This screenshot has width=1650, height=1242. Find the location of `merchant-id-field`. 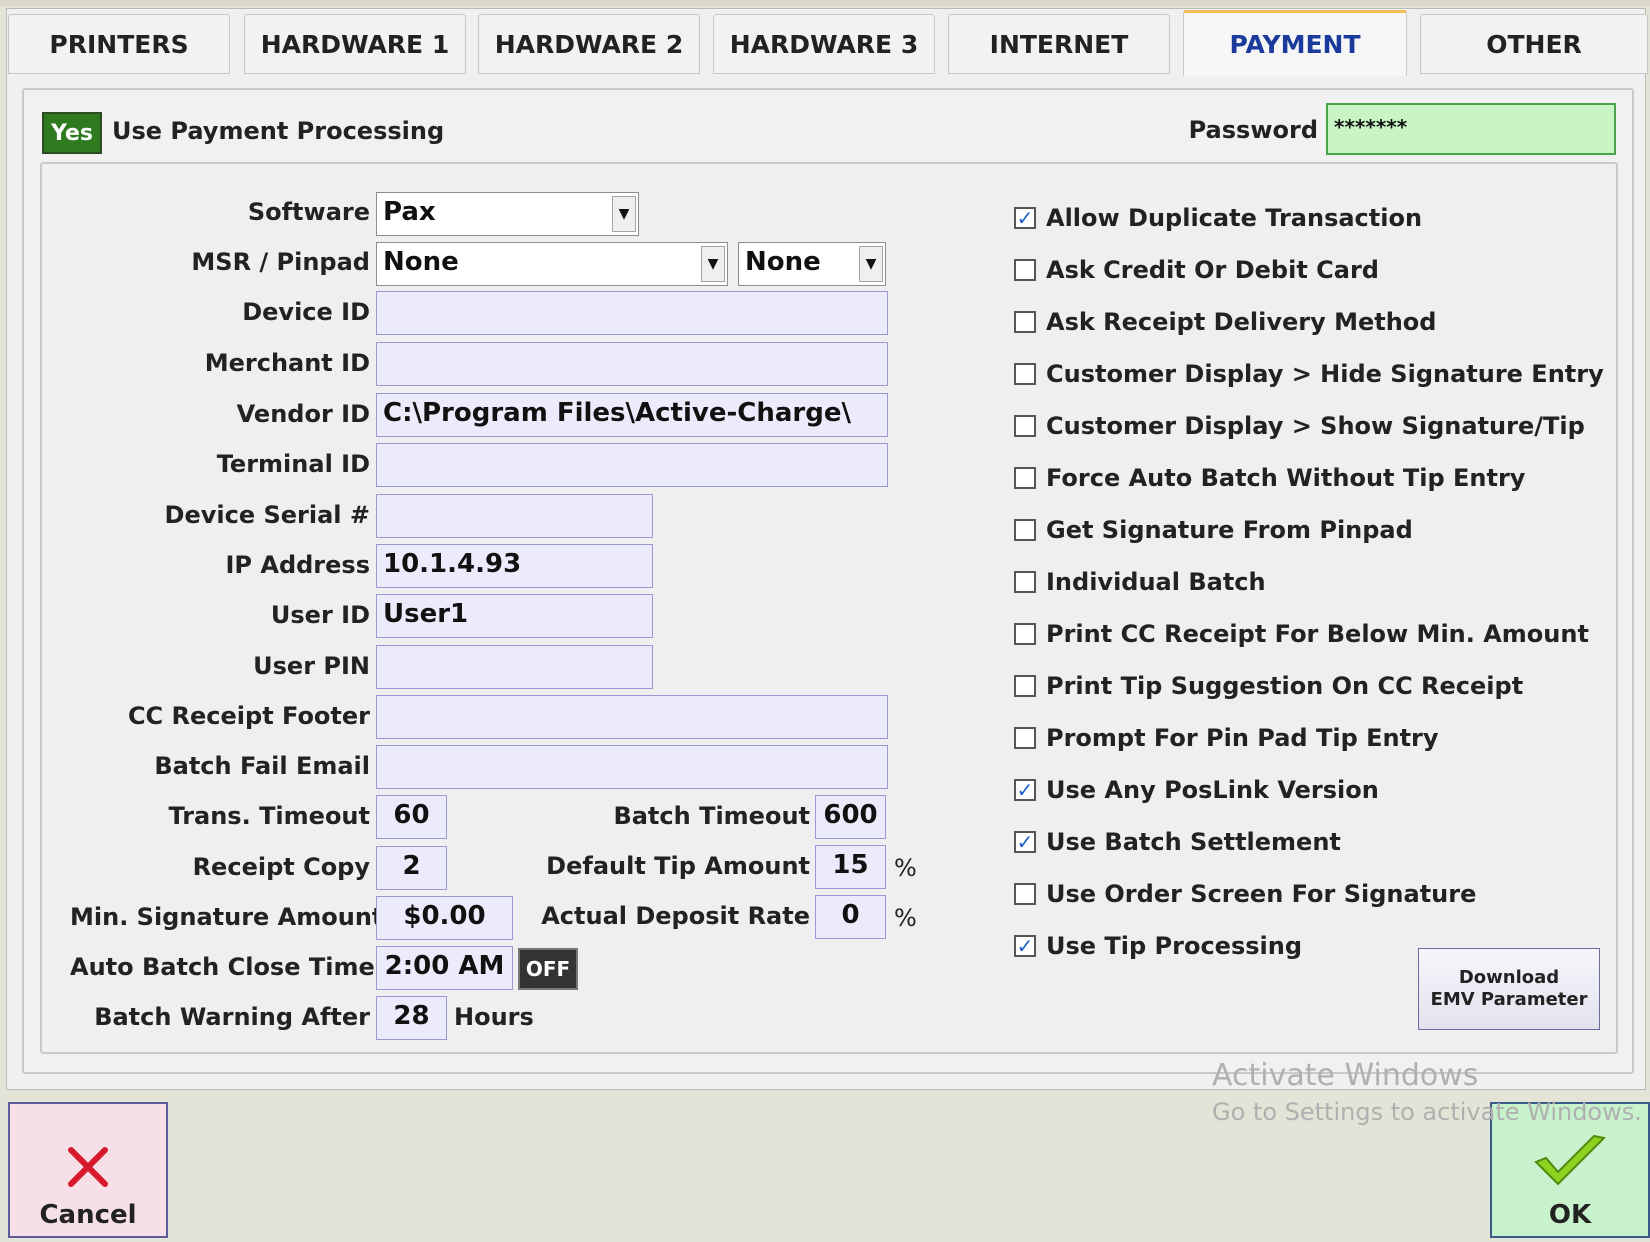

merchant-id-field is located at coordinates (632, 364).